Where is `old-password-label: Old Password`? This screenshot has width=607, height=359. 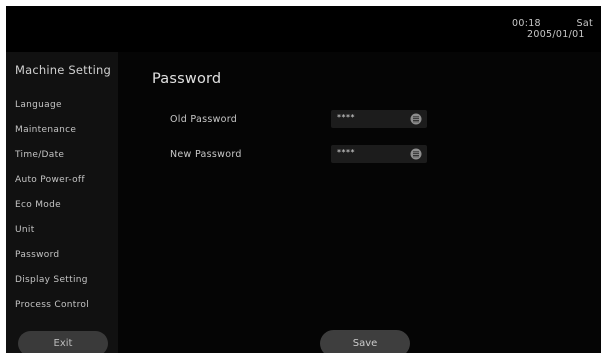 old-password-label: Old Password is located at coordinates (204, 119).